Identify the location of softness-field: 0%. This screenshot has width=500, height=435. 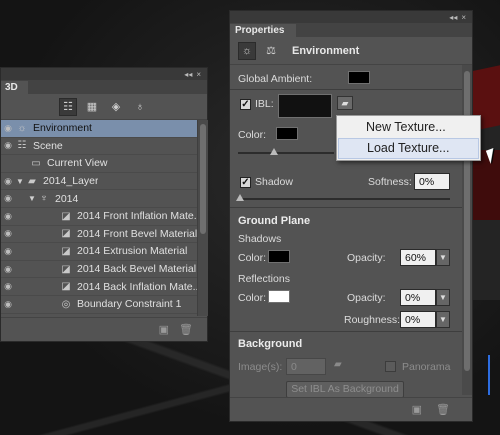
(432, 181).